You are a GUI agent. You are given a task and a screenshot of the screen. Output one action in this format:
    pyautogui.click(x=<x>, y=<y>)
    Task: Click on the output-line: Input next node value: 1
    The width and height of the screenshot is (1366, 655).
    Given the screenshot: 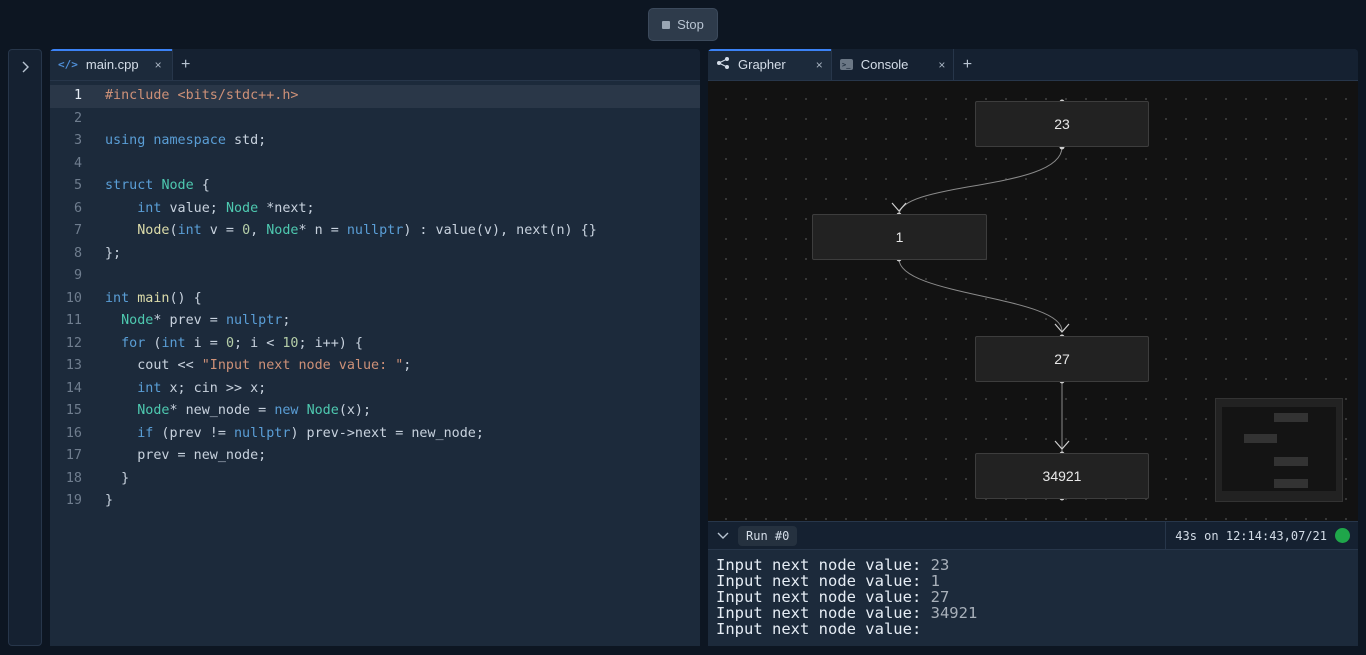 What is the action you would take?
    pyautogui.click(x=1033, y=581)
    